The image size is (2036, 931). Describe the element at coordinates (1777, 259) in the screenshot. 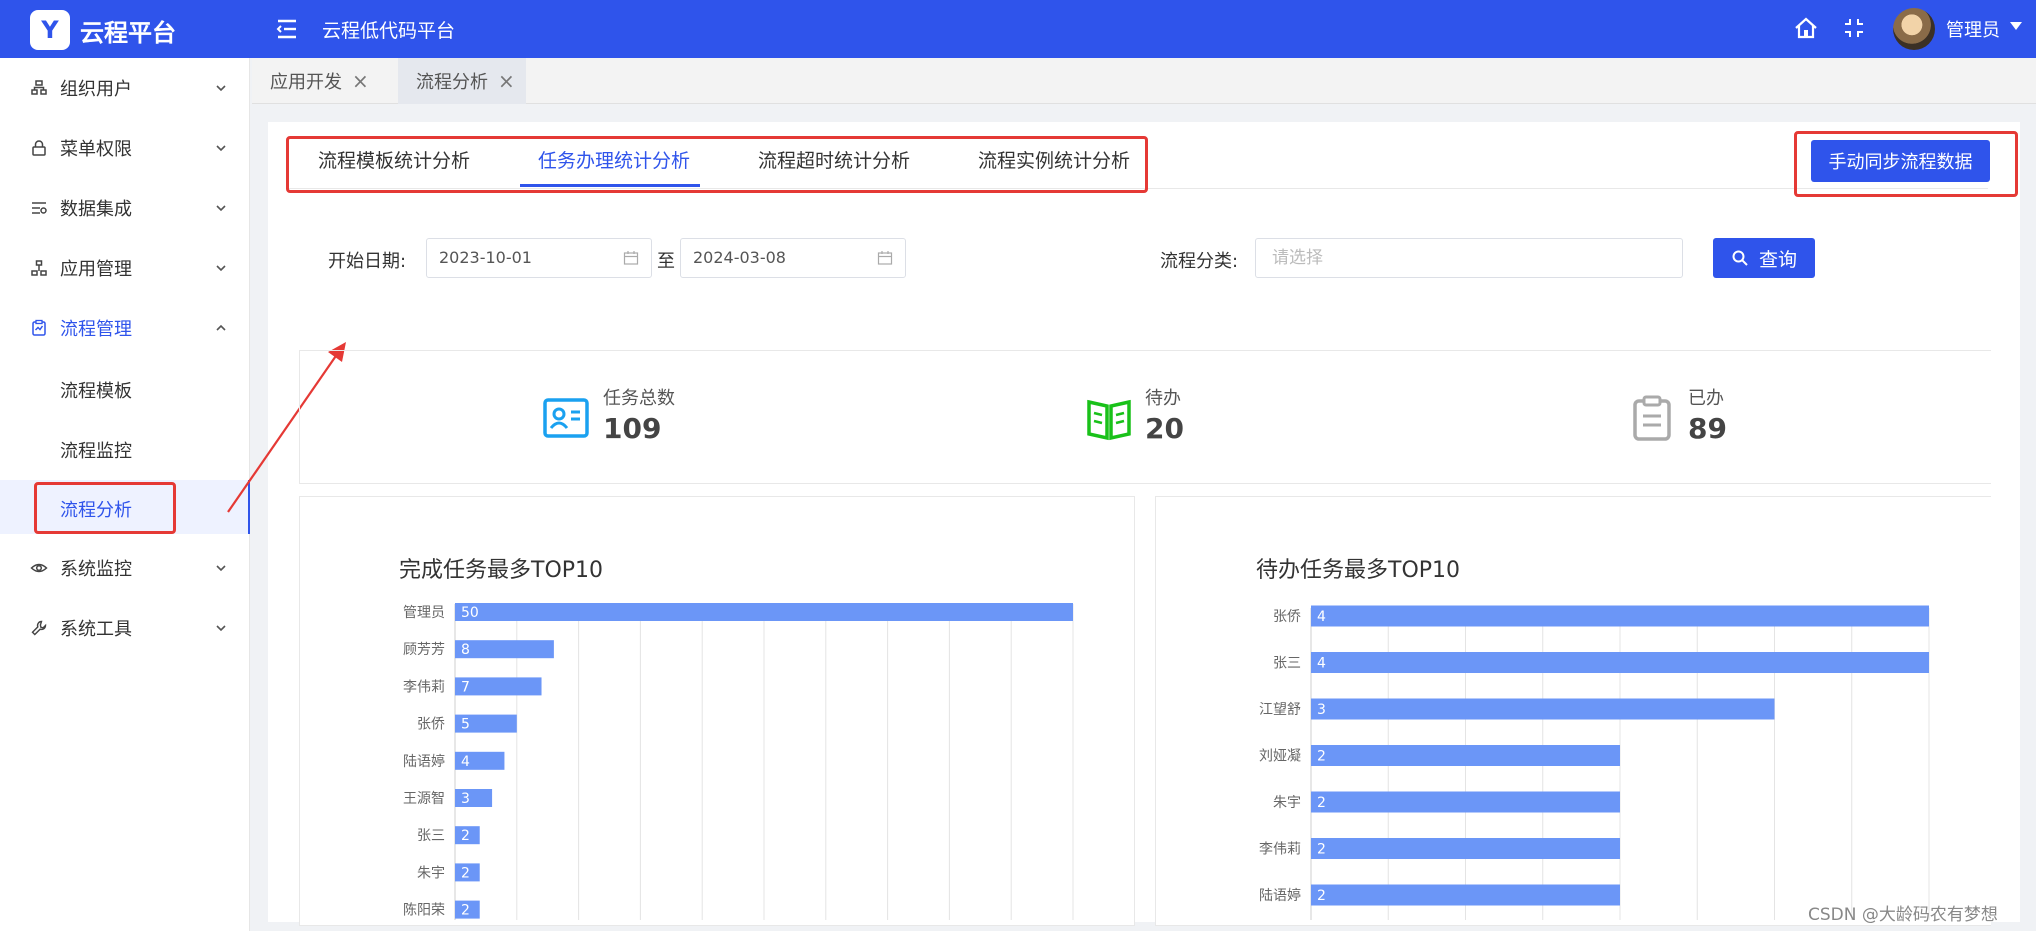

I see `query-button-label: 查询` at that location.